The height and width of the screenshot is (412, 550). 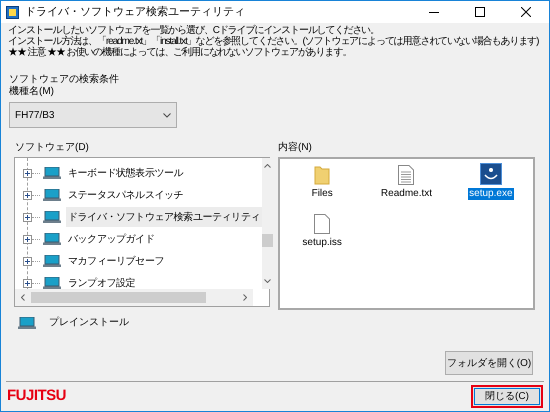 I want to click on section-heading: ソフトウェアの検索条件, so click(x=64, y=80).